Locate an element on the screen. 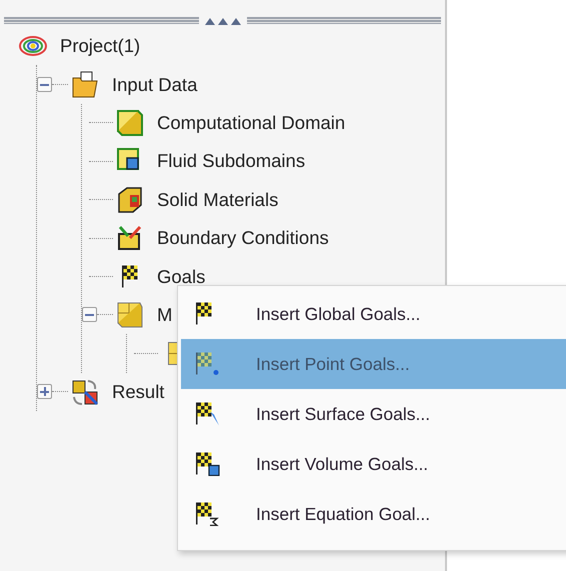  tree-item-label: M is located at coordinates (164, 315).